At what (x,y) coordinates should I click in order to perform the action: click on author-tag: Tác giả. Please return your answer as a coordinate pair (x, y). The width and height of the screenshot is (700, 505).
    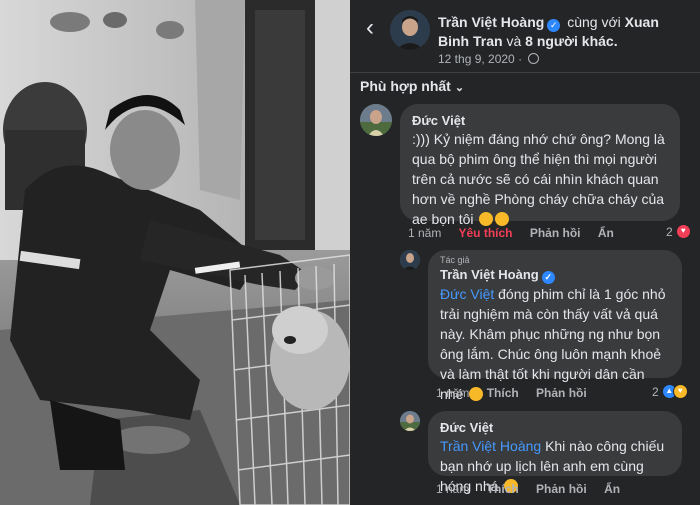
    Looking at the image, I should click on (455, 260).